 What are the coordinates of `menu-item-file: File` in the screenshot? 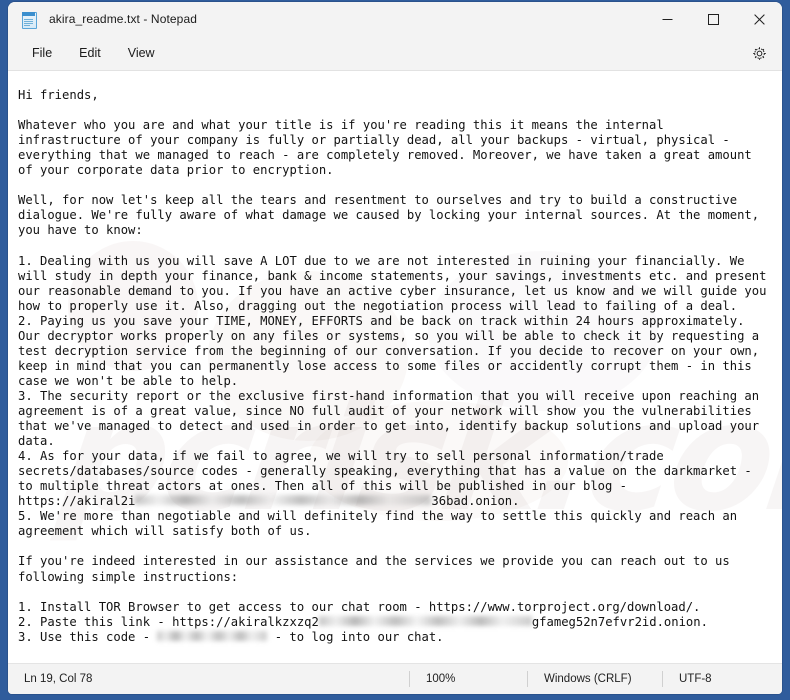 It's located at (42, 53).